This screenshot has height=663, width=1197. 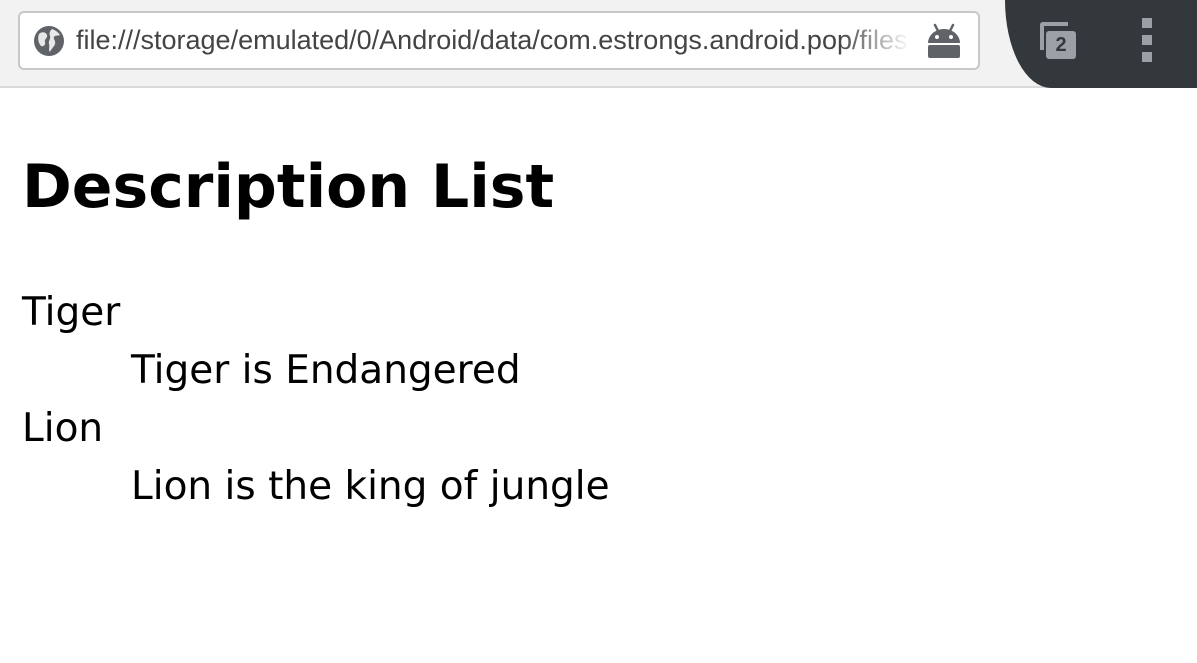 I want to click on tab-count-badge: 2, so click(x=1061, y=45).